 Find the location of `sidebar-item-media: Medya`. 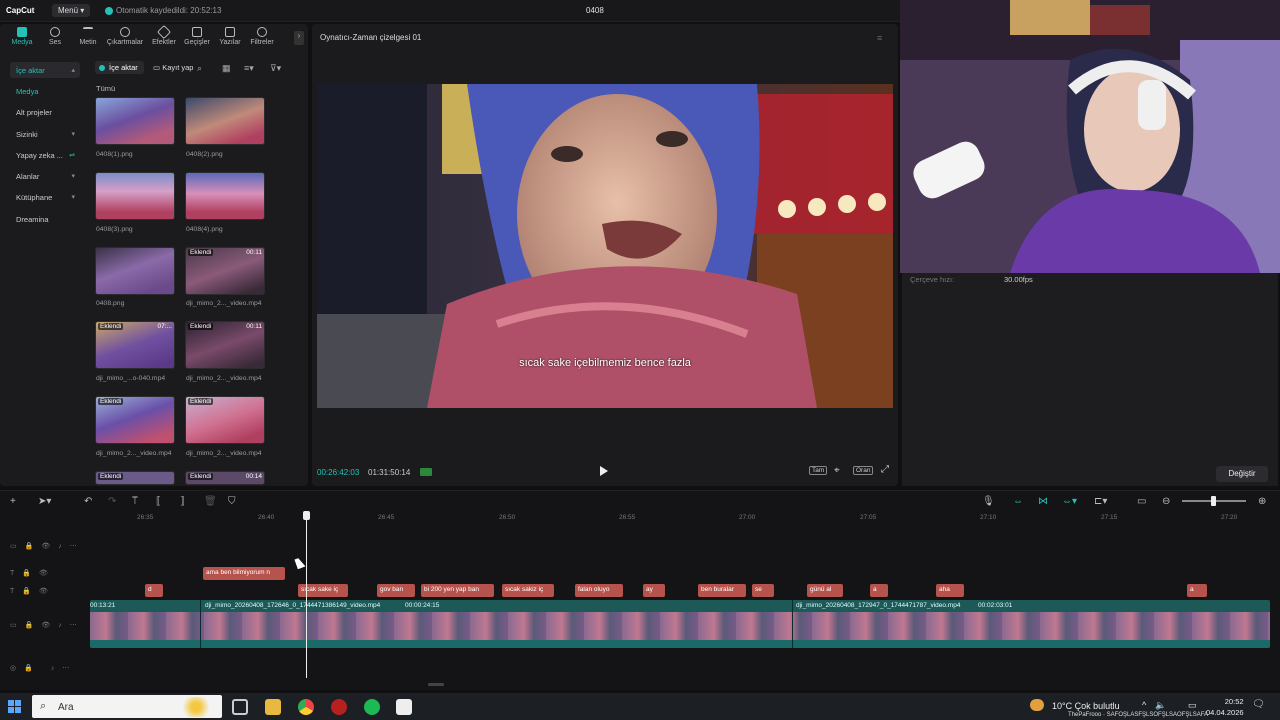

sidebar-item-media: Medya is located at coordinates (45, 91).